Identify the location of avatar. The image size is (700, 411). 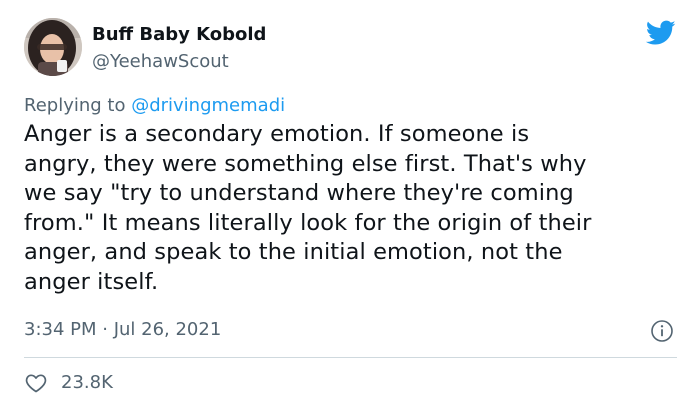
(53, 47).